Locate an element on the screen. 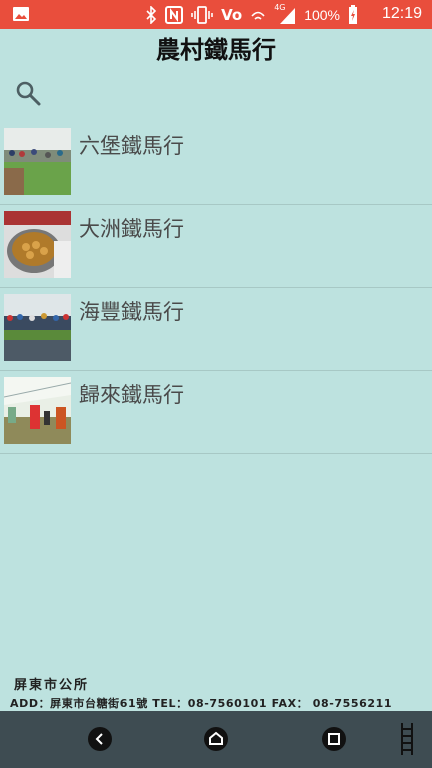 This screenshot has height=768, width=432. list-item-label: 歸來鐵馬行 is located at coordinates (131, 395).